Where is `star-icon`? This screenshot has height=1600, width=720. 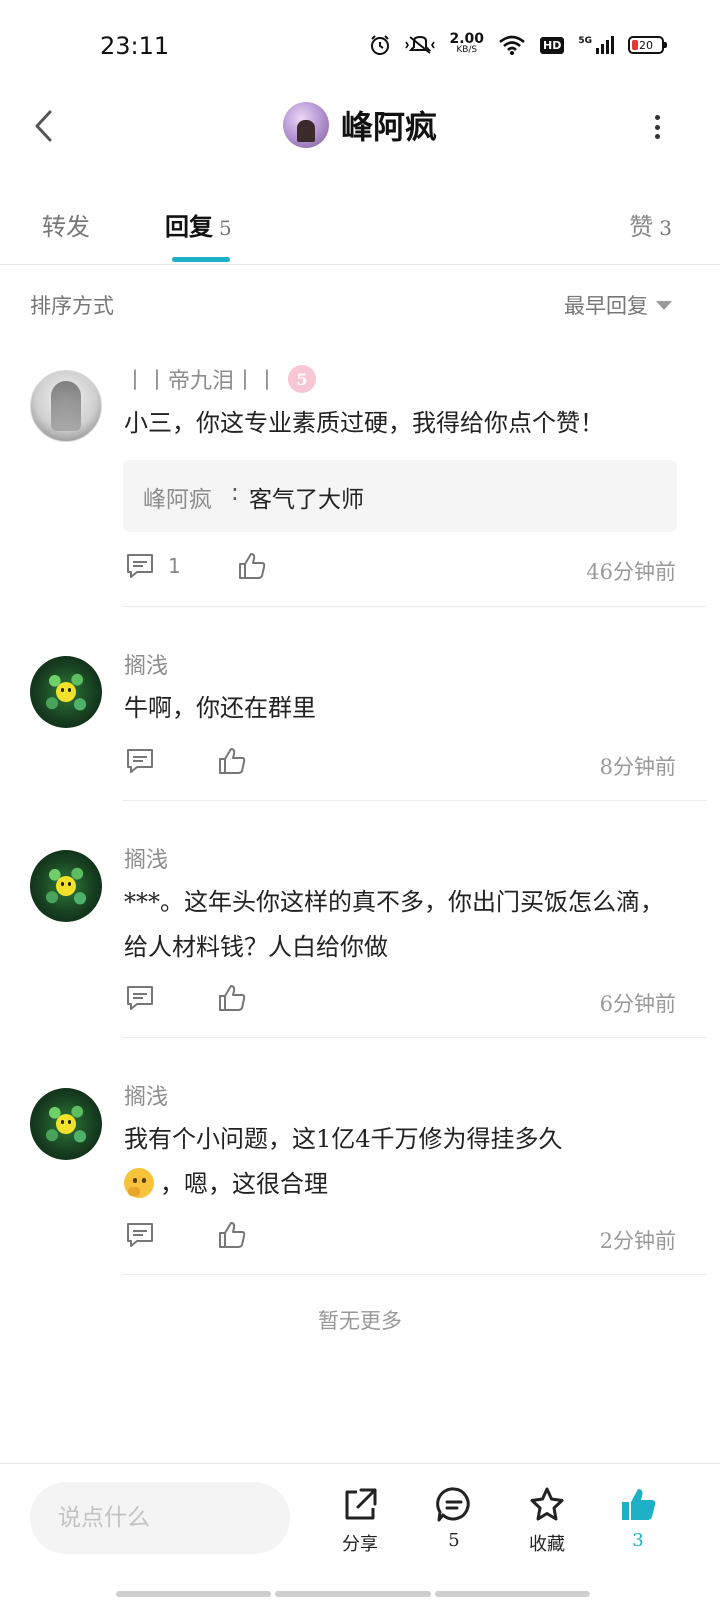
star-icon is located at coordinates (547, 1504).